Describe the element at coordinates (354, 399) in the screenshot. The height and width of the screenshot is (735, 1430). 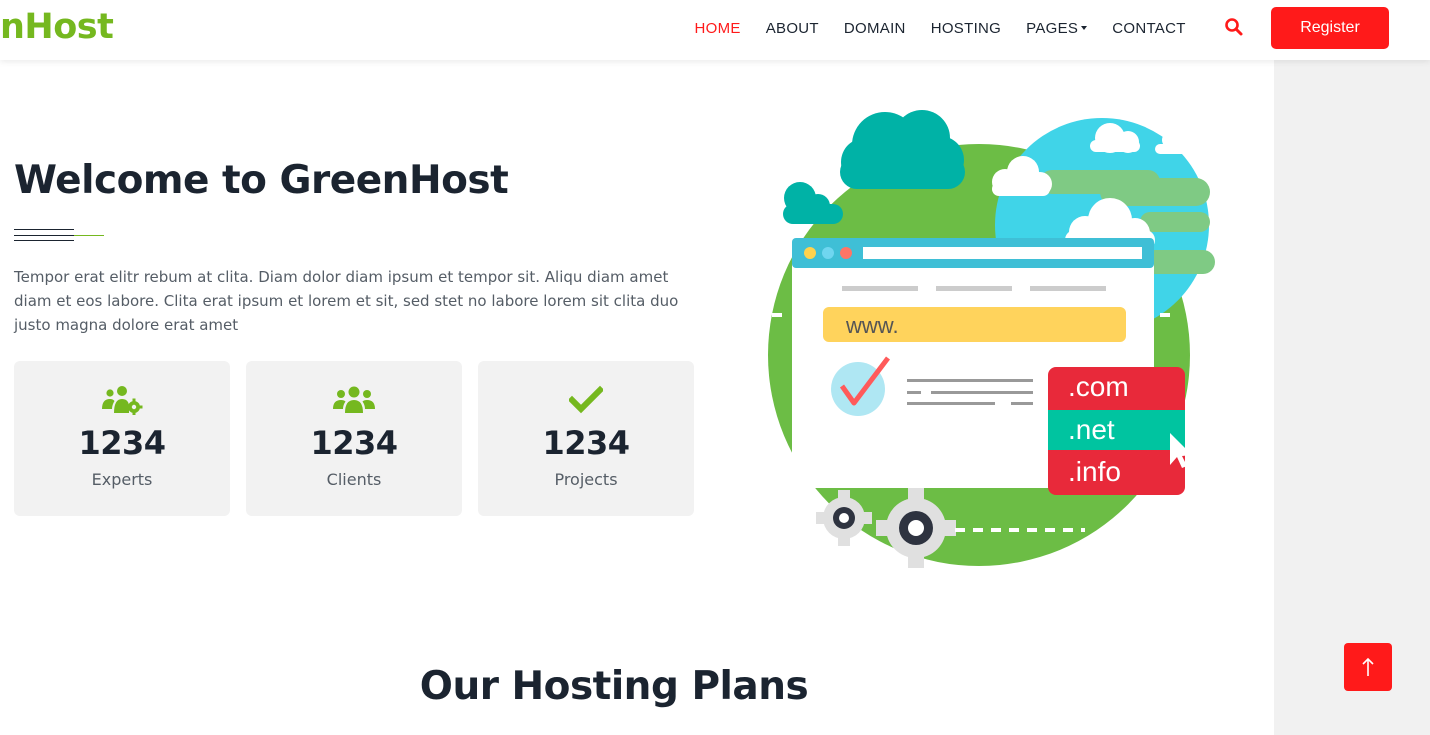
I see `users-icon` at that location.